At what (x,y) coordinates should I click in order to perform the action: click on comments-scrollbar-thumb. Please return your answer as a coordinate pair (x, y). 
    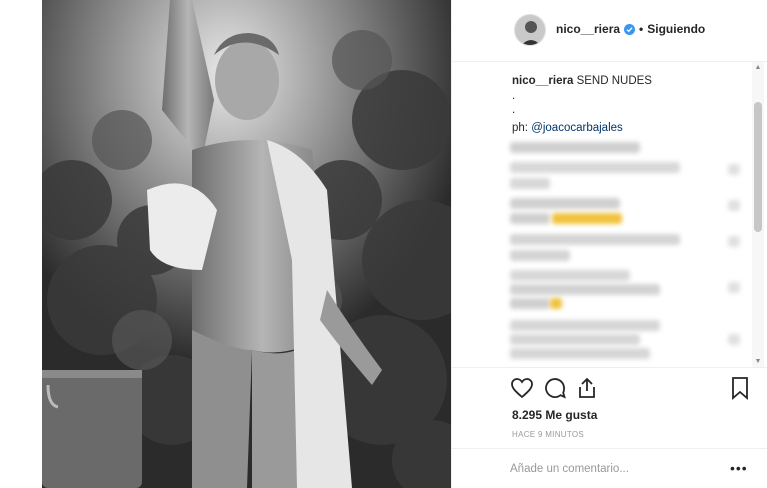
    Looking at the image, I should click on (758, 167).